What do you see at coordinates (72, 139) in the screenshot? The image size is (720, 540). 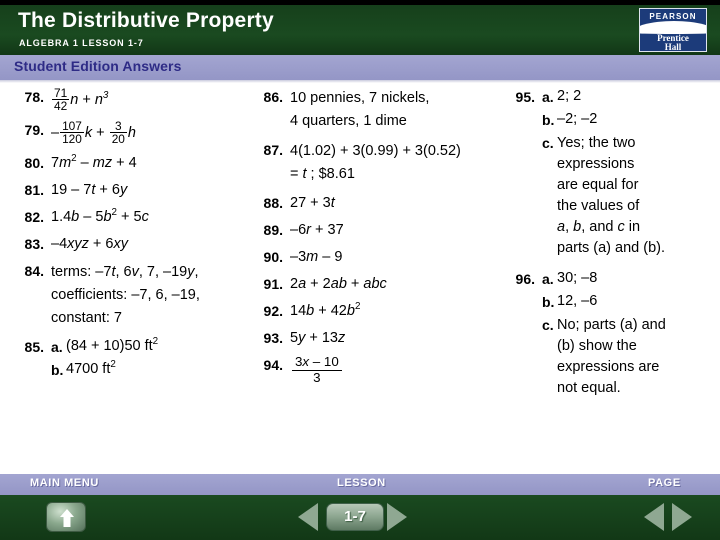 I see `fraction-denominator: 120` at bounding box center [72, 139].